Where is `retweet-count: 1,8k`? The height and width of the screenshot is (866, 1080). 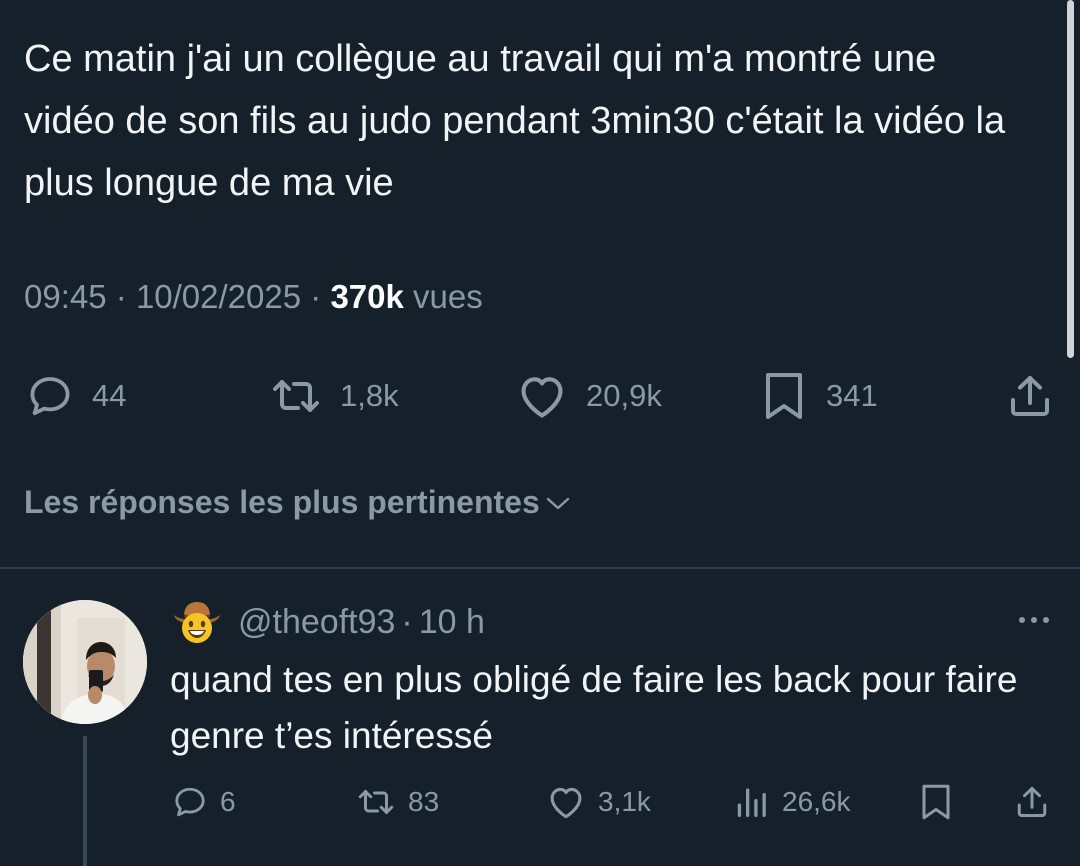 retweet-count: 1,8k is located at coordinates (369, 395).